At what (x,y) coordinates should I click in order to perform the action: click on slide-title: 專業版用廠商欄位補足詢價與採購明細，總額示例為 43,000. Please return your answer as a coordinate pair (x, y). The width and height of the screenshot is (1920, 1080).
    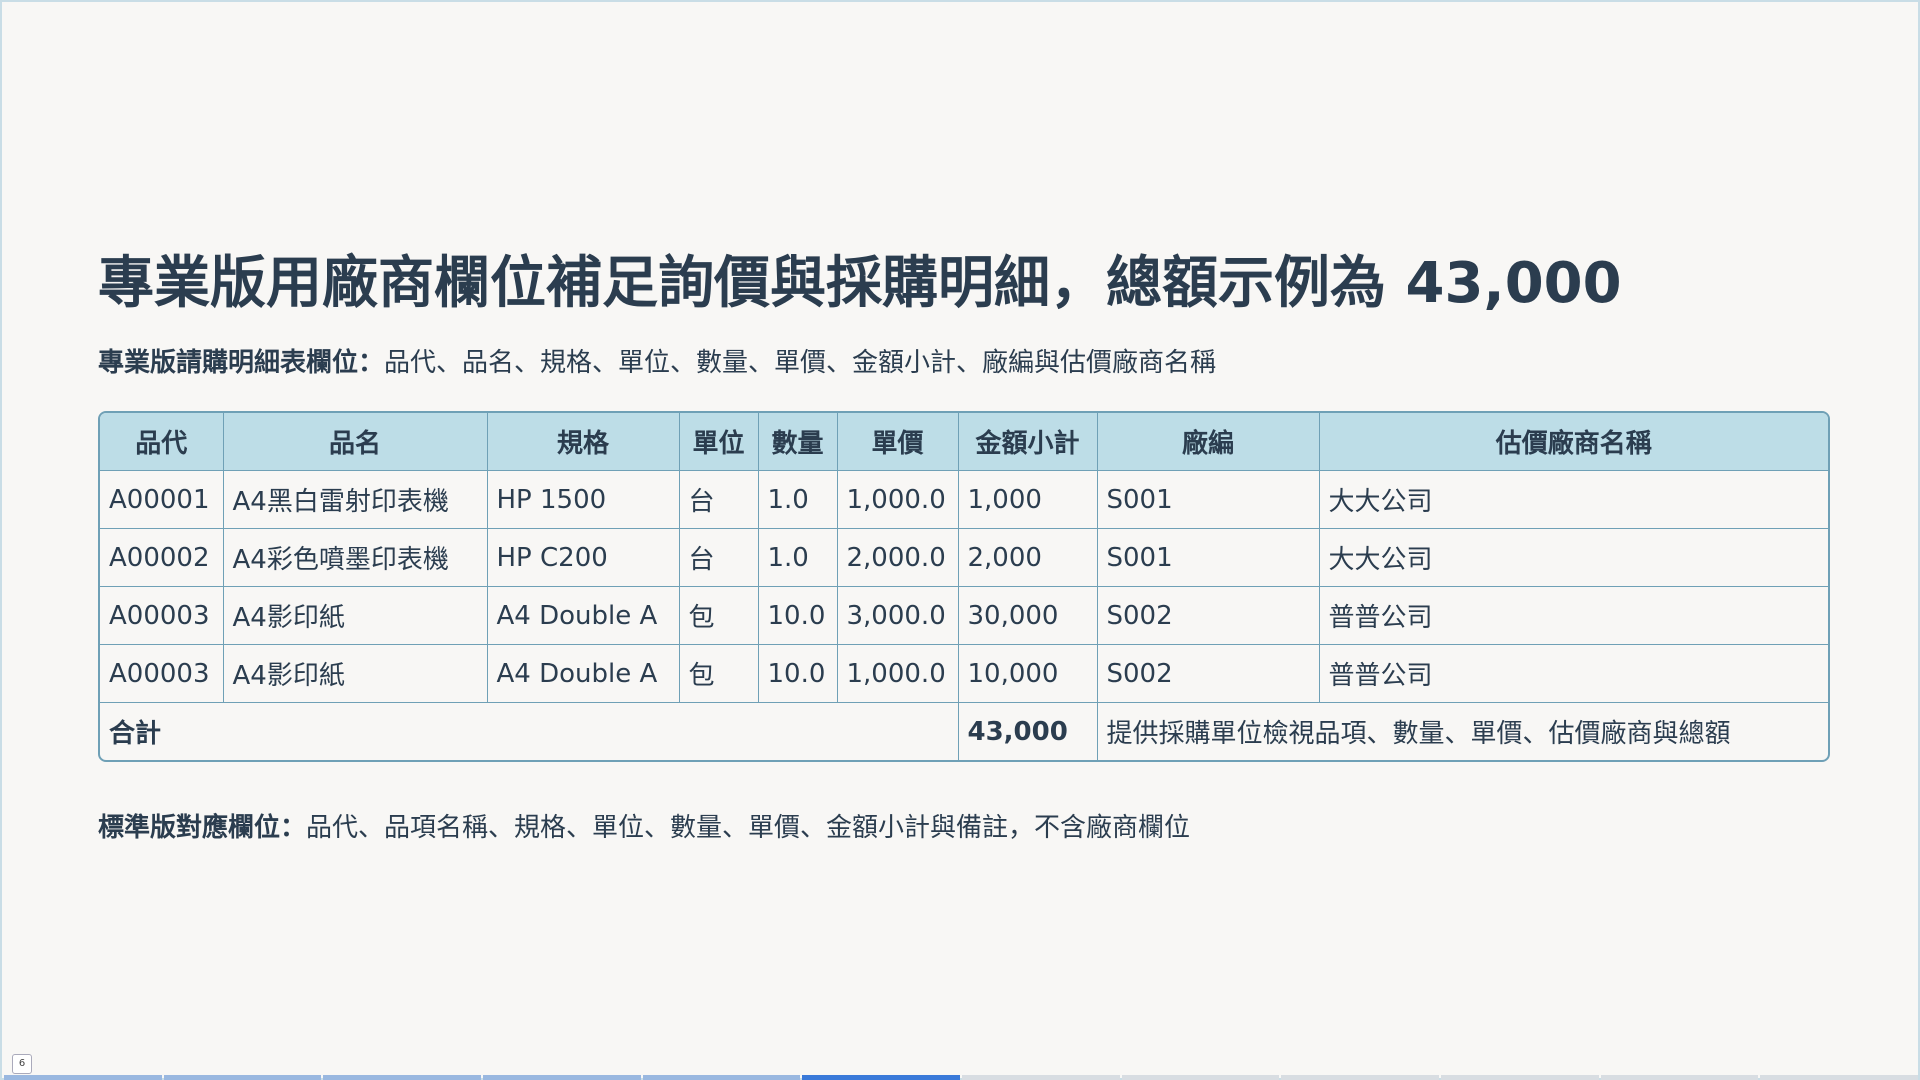
    Looking at the image, I should click on (860, 283).